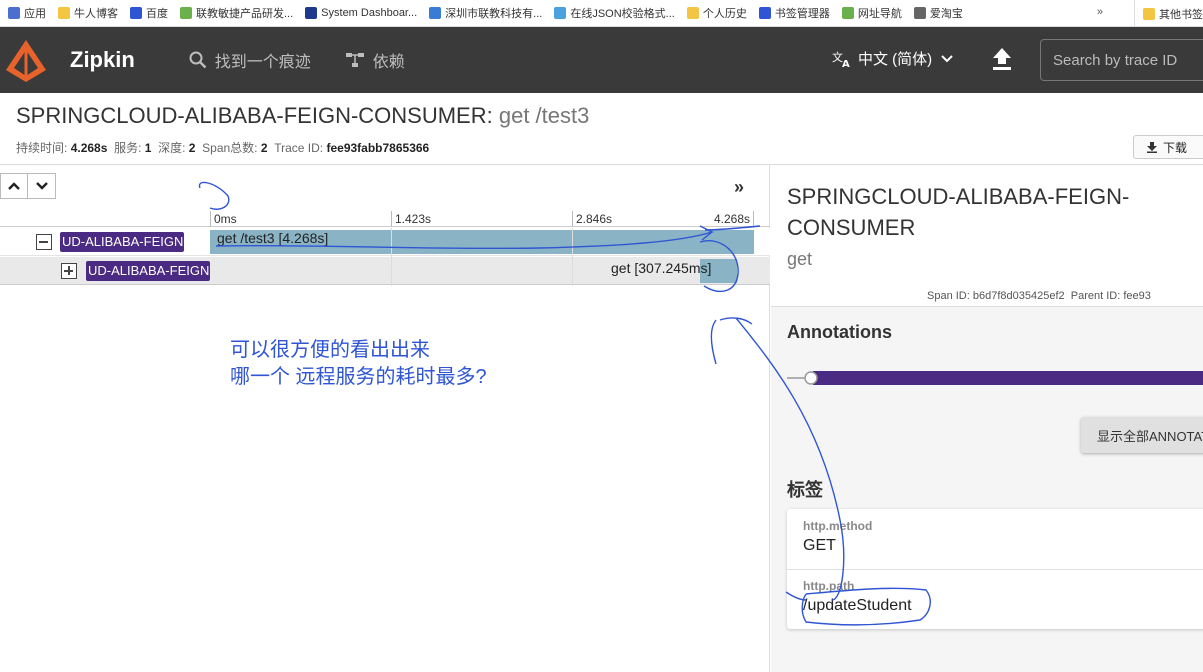  What do you see at coordinates (262, 62) in the screenshot?
I see `nav-find-trace-label: 找到一个痕迹` at bounding box center [262, 62].